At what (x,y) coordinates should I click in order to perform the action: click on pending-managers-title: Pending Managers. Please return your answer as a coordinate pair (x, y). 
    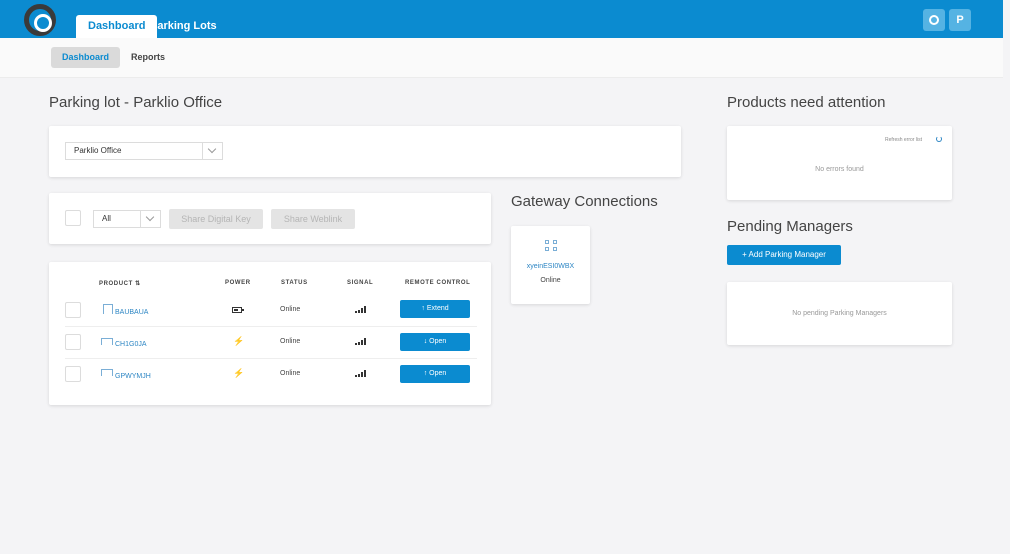
    Looking at the image, I should click on (790, 226).